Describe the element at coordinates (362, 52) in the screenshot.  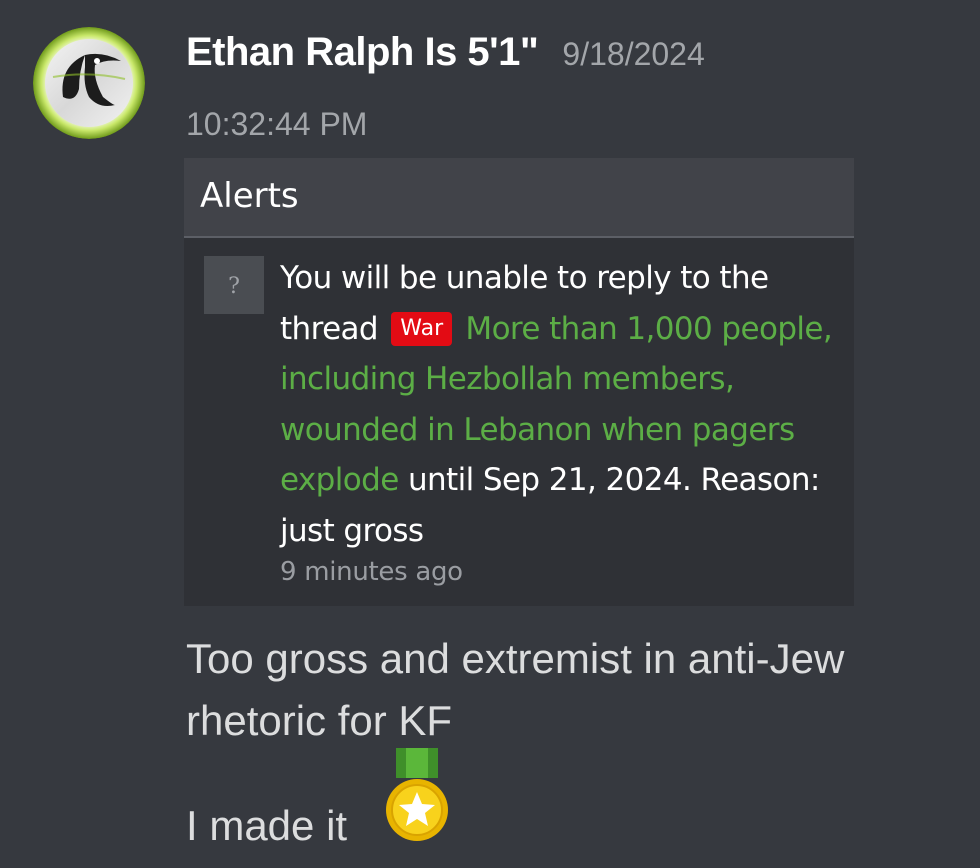
I see `username: Ethan Ralph Is 5'1"` at that location.